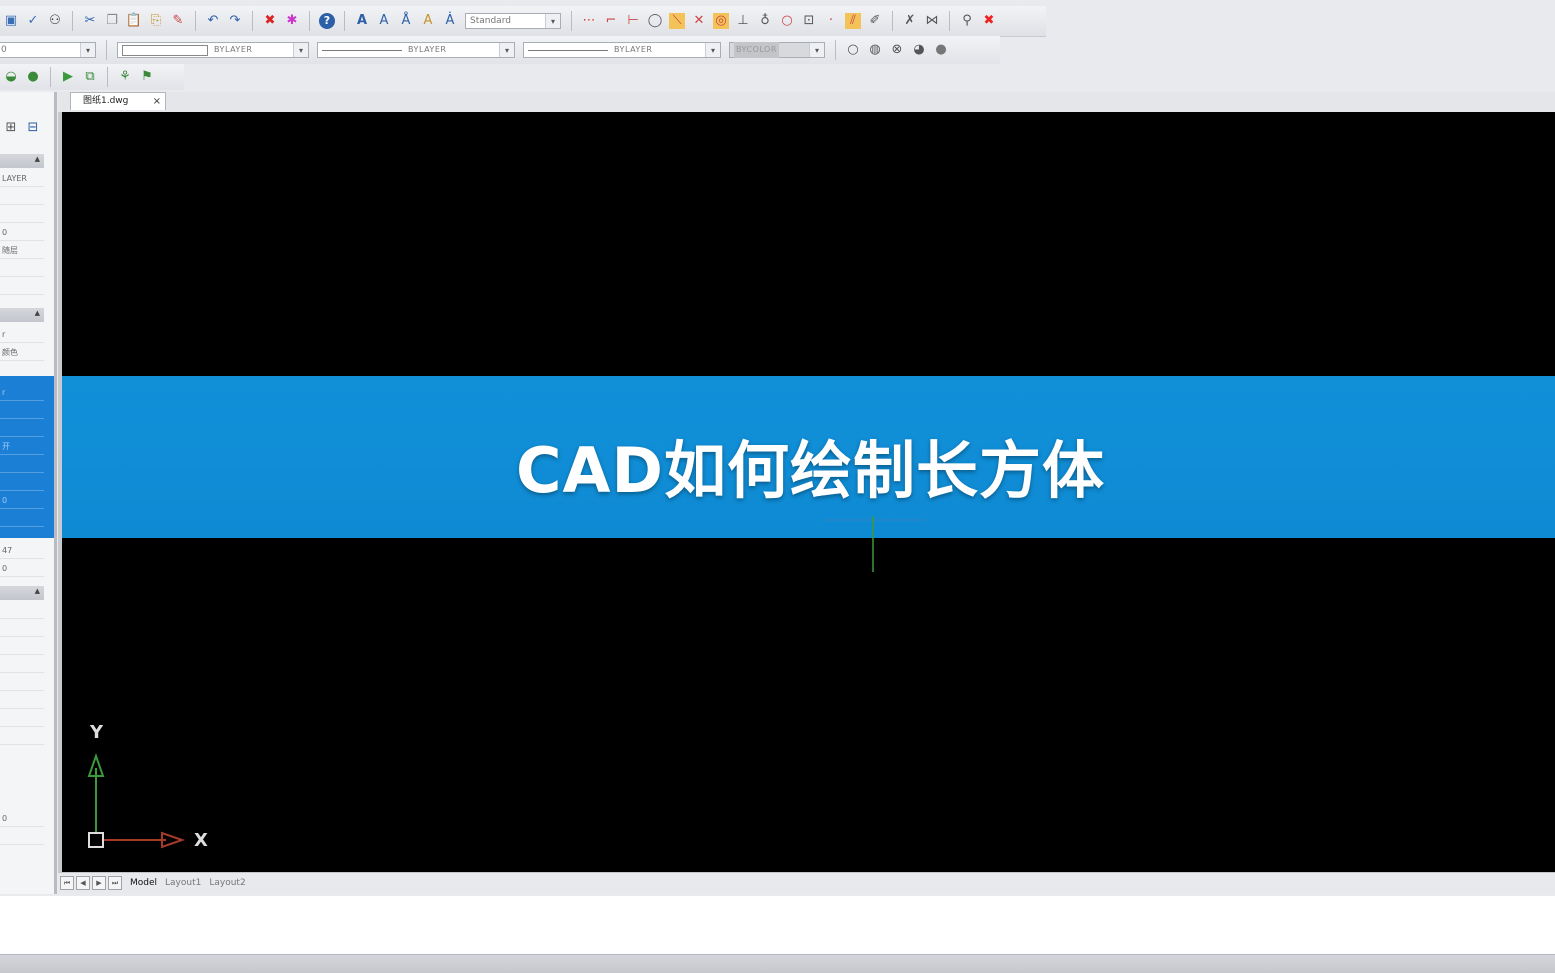  What do you see at coordinates (611, 21) in the screenshot?
I see `snap-extension-icon: ⌐` at bounding box center [611, 21].